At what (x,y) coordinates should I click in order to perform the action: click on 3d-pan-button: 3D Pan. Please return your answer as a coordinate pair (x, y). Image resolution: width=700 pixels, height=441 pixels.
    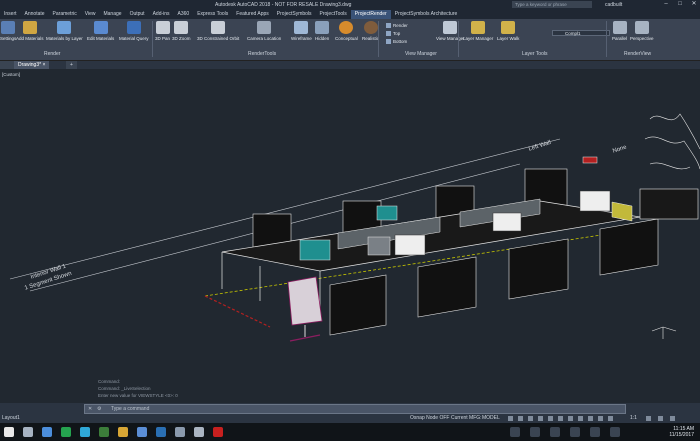
    Looking at the image, I should click on (162, 31).